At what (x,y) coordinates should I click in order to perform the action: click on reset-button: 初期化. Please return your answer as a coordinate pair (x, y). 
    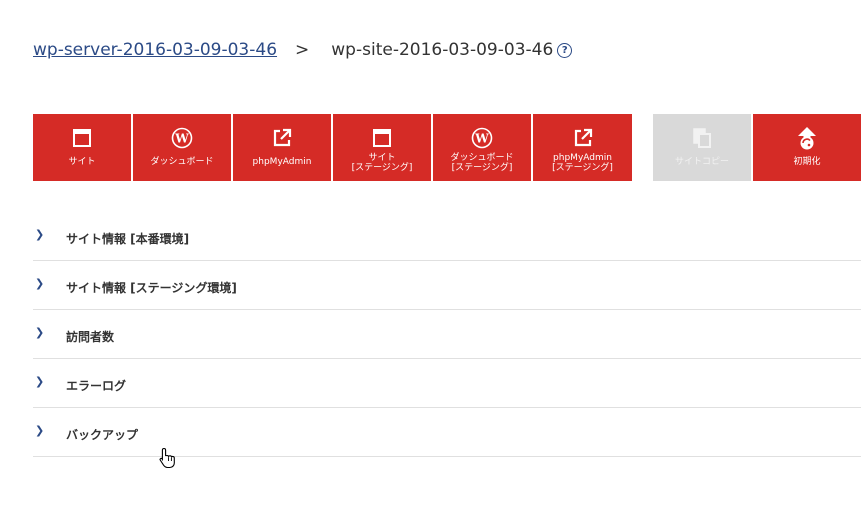
    Looking at the image, I should click on (807, 147).